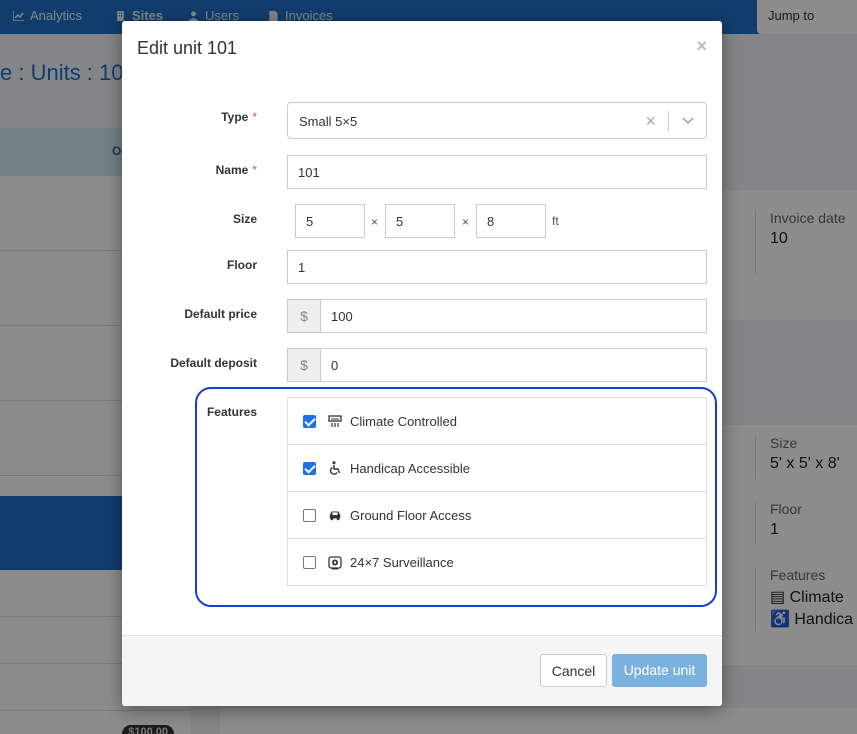  Describe the element at coordinates (497, 562) in the screenshot. I see `feature-row-surveillance: 24×7 Surveillance` at that location.